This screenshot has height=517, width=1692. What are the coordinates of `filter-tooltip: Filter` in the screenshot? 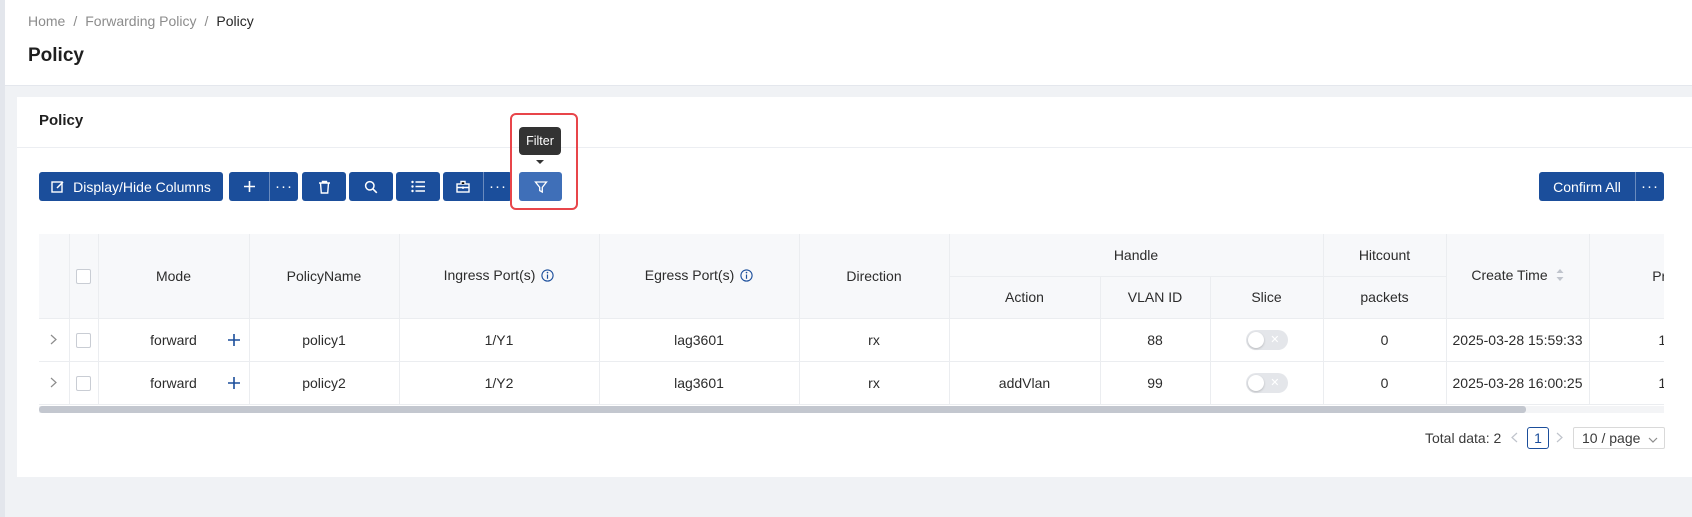 It's located at (540, 141).